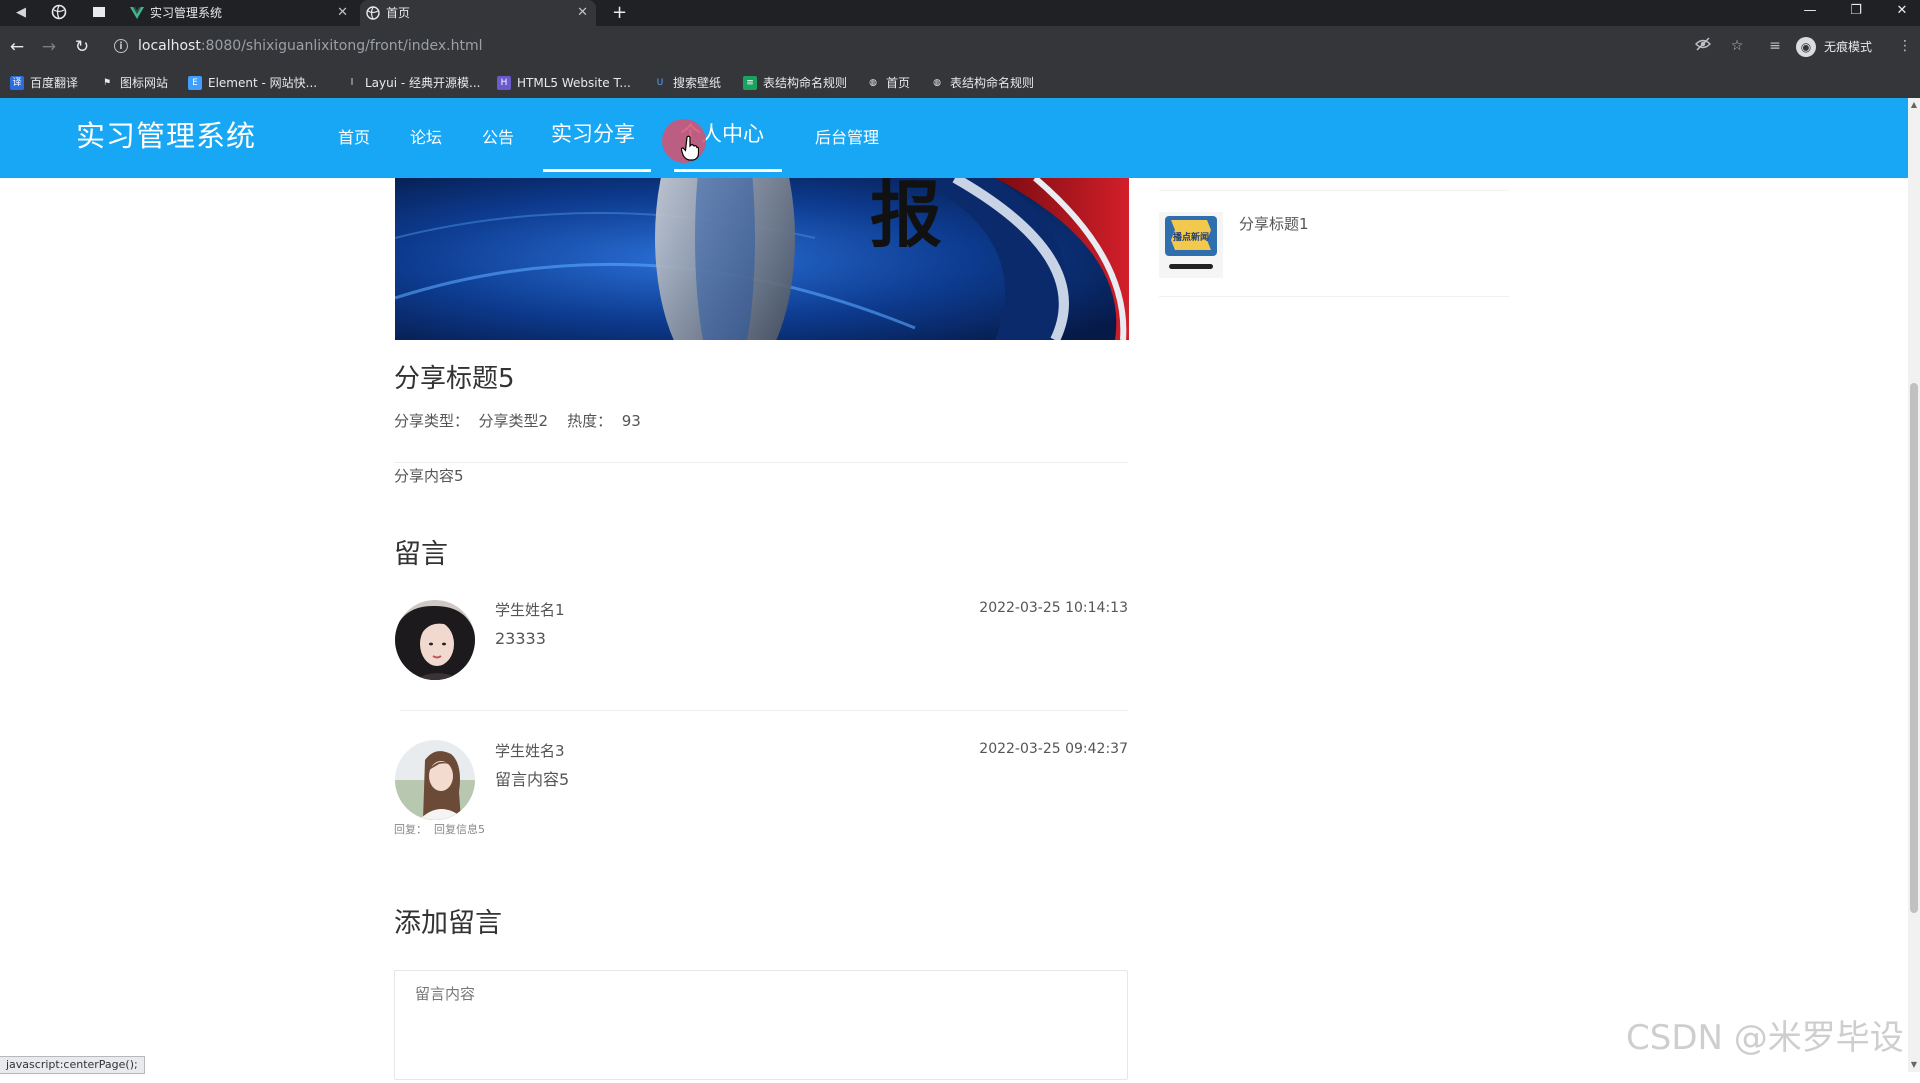 This screenshot has height=1083, width=1920. What do you see at coordinates (532, 779) in the screenshot?
I see `comment-text: 留言内容5` at bounding box center [532, 779].